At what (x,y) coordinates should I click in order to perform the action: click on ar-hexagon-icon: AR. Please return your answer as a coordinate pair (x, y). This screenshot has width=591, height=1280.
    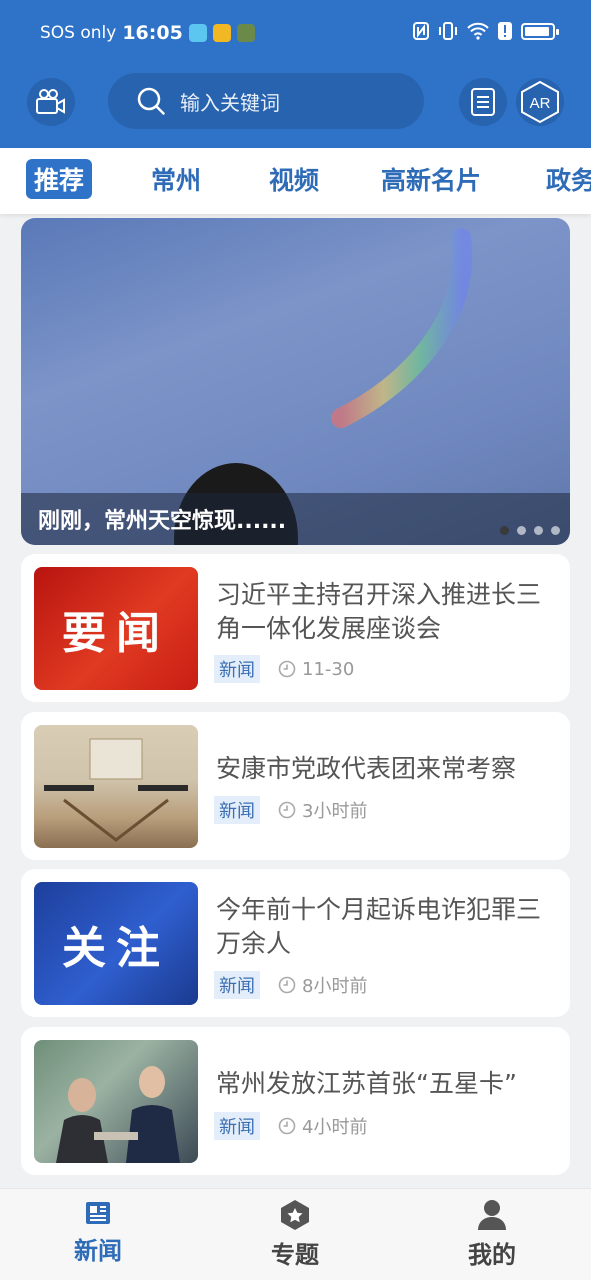
    Looking at the image, I should click on (540, 102).